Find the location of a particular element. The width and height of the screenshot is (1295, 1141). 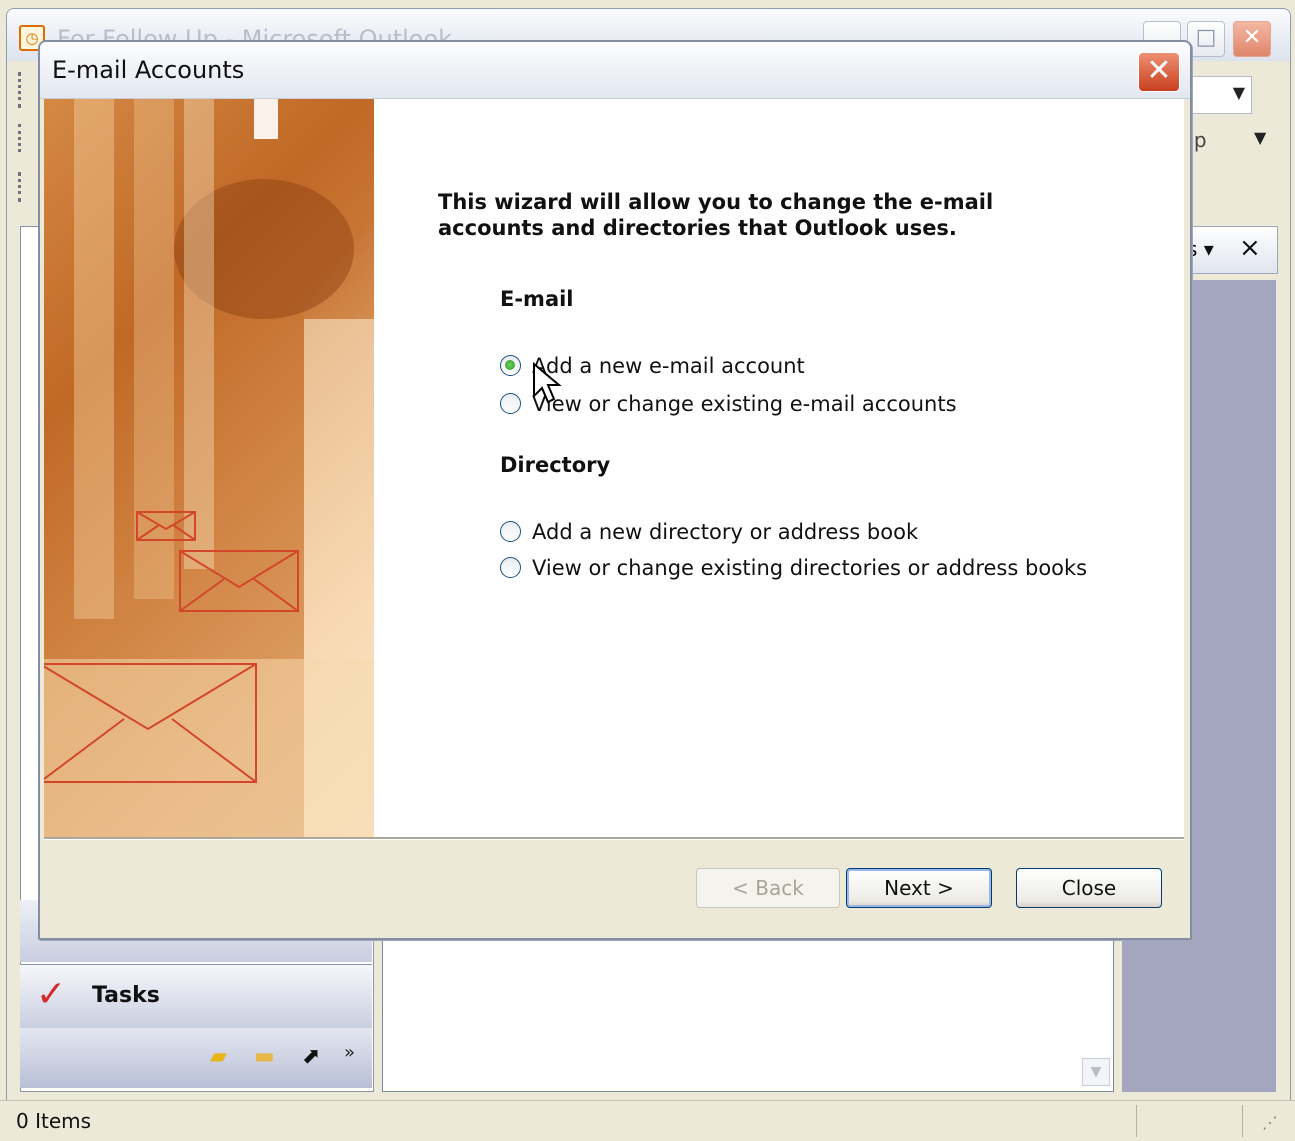

status-bar: 0 Items ⋰ is located at coordinates (647, 1120).